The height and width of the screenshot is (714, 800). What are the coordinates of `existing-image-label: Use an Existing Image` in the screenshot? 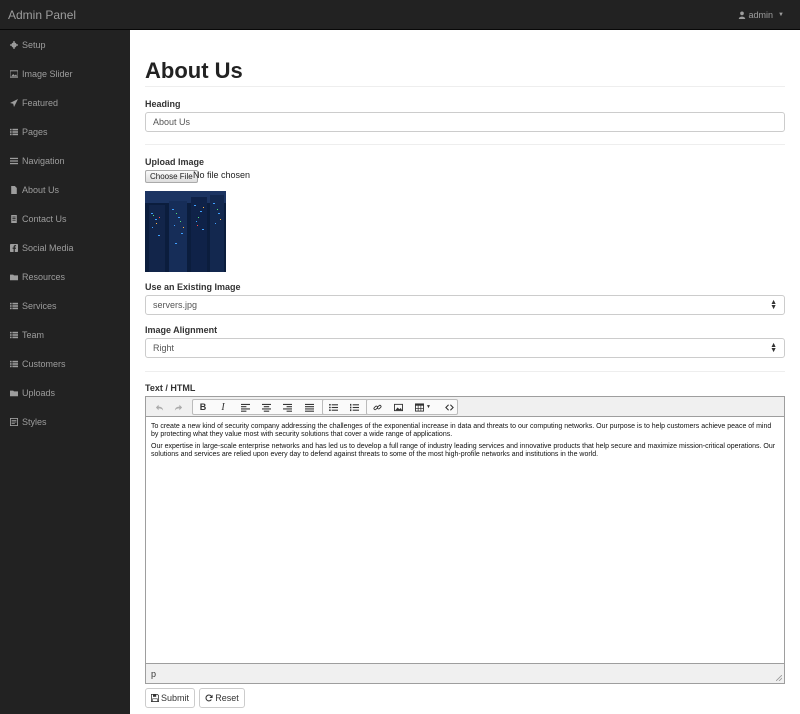 It's located at (193, 287).